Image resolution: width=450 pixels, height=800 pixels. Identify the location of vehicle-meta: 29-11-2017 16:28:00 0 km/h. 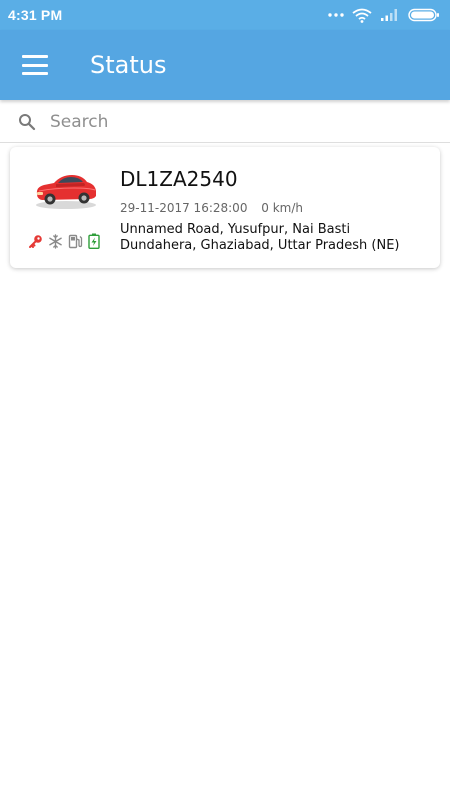
(211, 208).